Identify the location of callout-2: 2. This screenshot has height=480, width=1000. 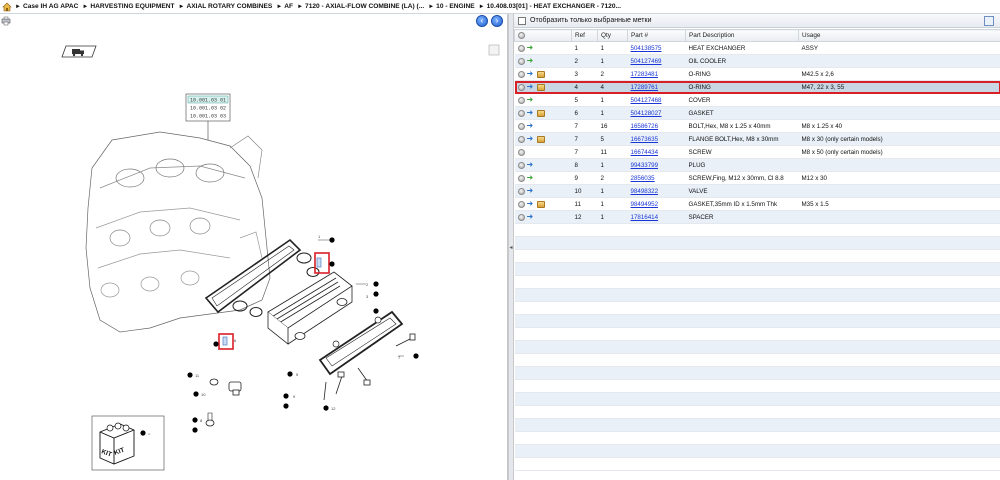
(367, 284).